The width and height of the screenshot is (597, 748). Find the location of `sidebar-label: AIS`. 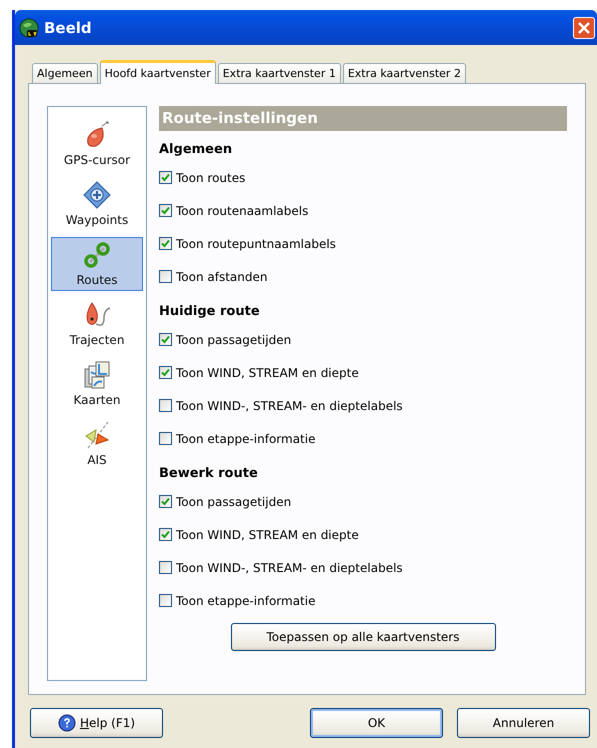

sidebar-label: AIS is located at coordinates (97, 460).